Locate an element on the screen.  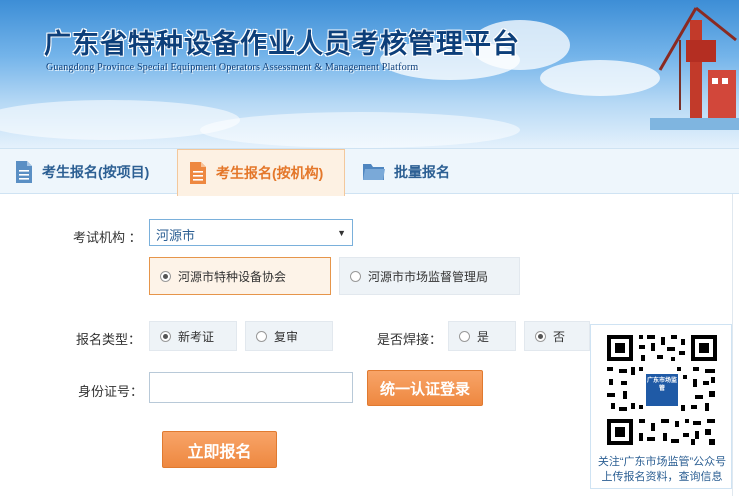
org-option-label: 河源市市场监督管理局 is located at coordinates (428, 276).